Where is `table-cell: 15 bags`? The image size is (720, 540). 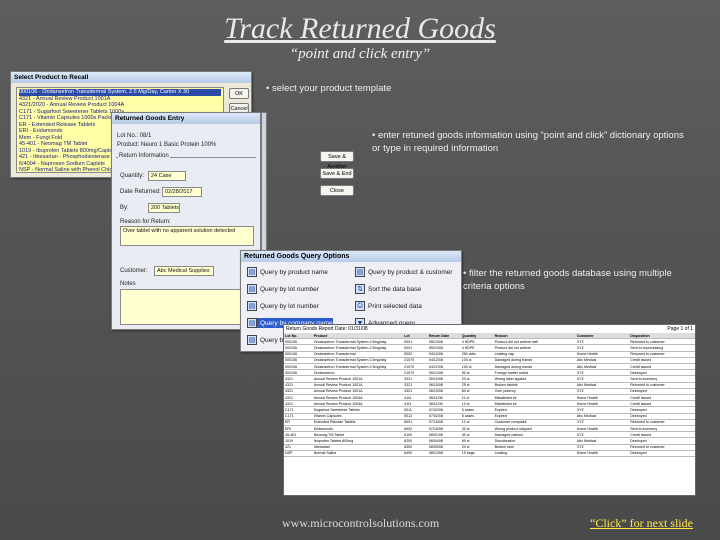
table-cell: 15 bags is located at coordinates (477, 454).